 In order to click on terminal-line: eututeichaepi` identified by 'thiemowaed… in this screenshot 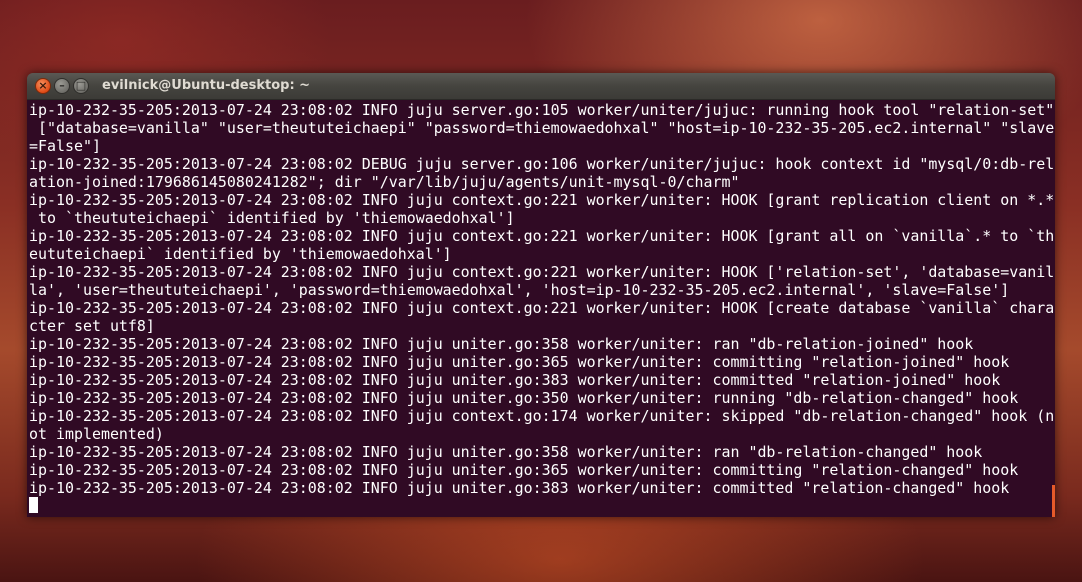, I will do `click(240, 254)`.